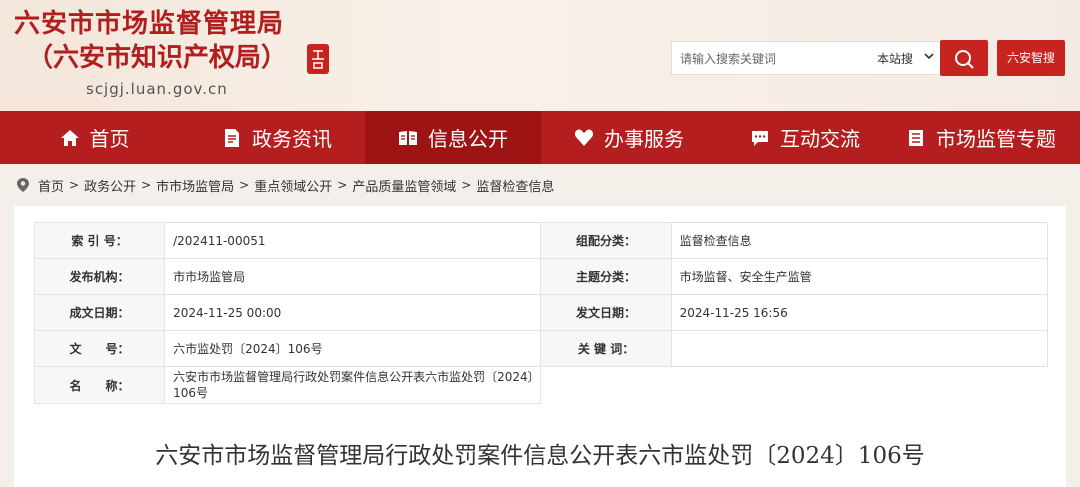  I want to click on table-row: 文 号： 六市监处罚〔2024〕106号 关 键 词：, so click(541, 348).